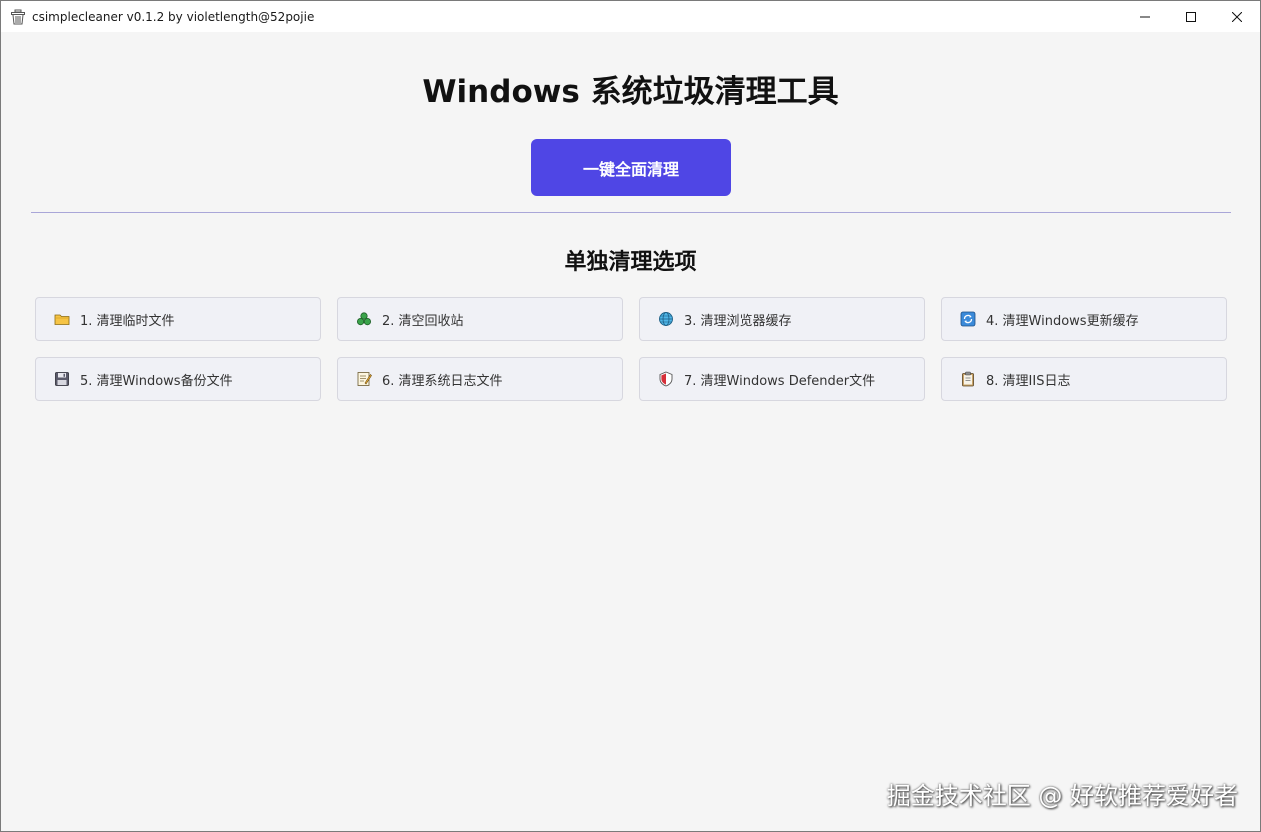 The width and height of the screenshot is (1261, 832). I want to click on folder-icon, so click(62, 319).